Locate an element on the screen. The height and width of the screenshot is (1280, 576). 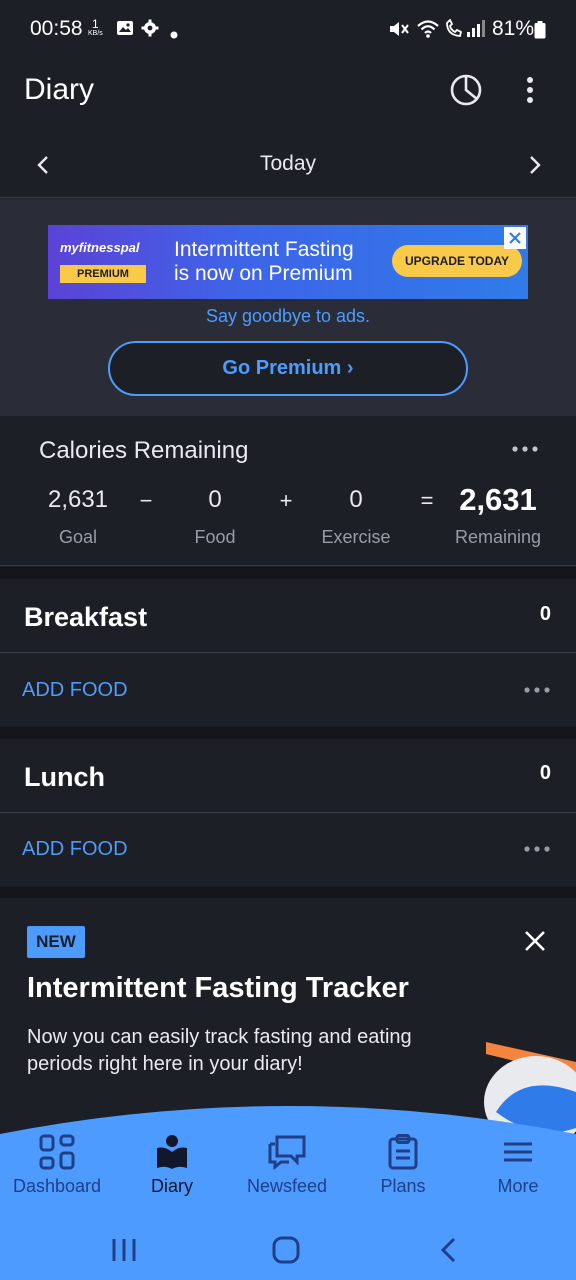
nav-plans: Plans is located at coordinates (403, 1165).